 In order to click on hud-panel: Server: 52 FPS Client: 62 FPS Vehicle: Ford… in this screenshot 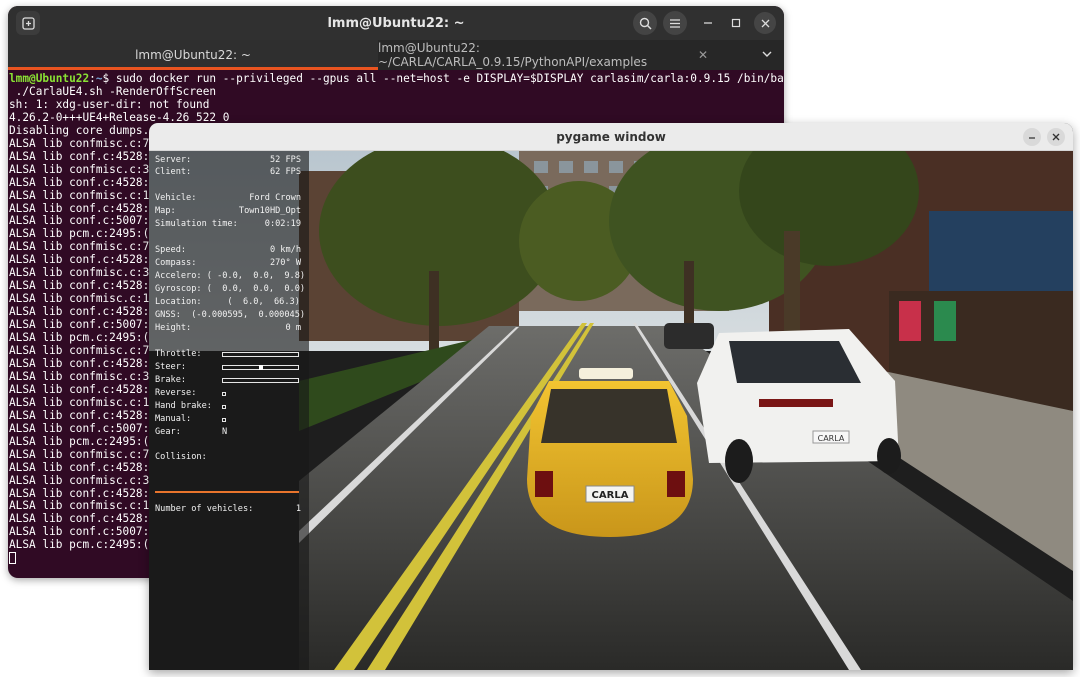, I will do `click(229, 410)`.